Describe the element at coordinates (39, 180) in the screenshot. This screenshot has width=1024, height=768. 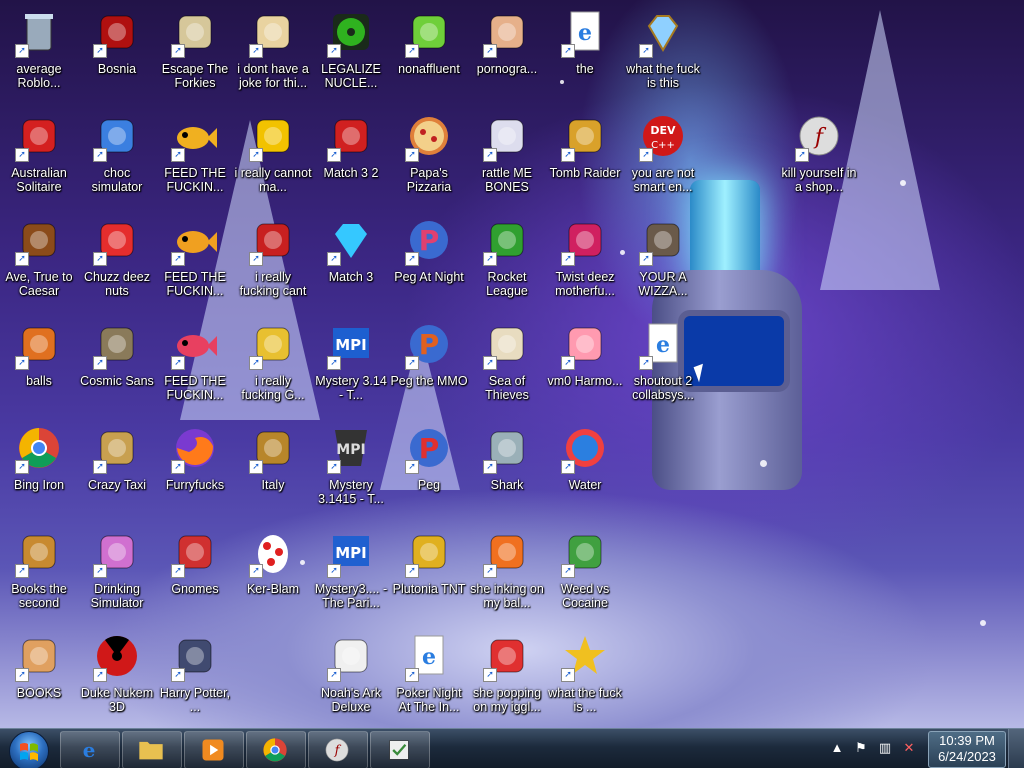
I see `shortcut-label: Australian Solitaire` at that location.